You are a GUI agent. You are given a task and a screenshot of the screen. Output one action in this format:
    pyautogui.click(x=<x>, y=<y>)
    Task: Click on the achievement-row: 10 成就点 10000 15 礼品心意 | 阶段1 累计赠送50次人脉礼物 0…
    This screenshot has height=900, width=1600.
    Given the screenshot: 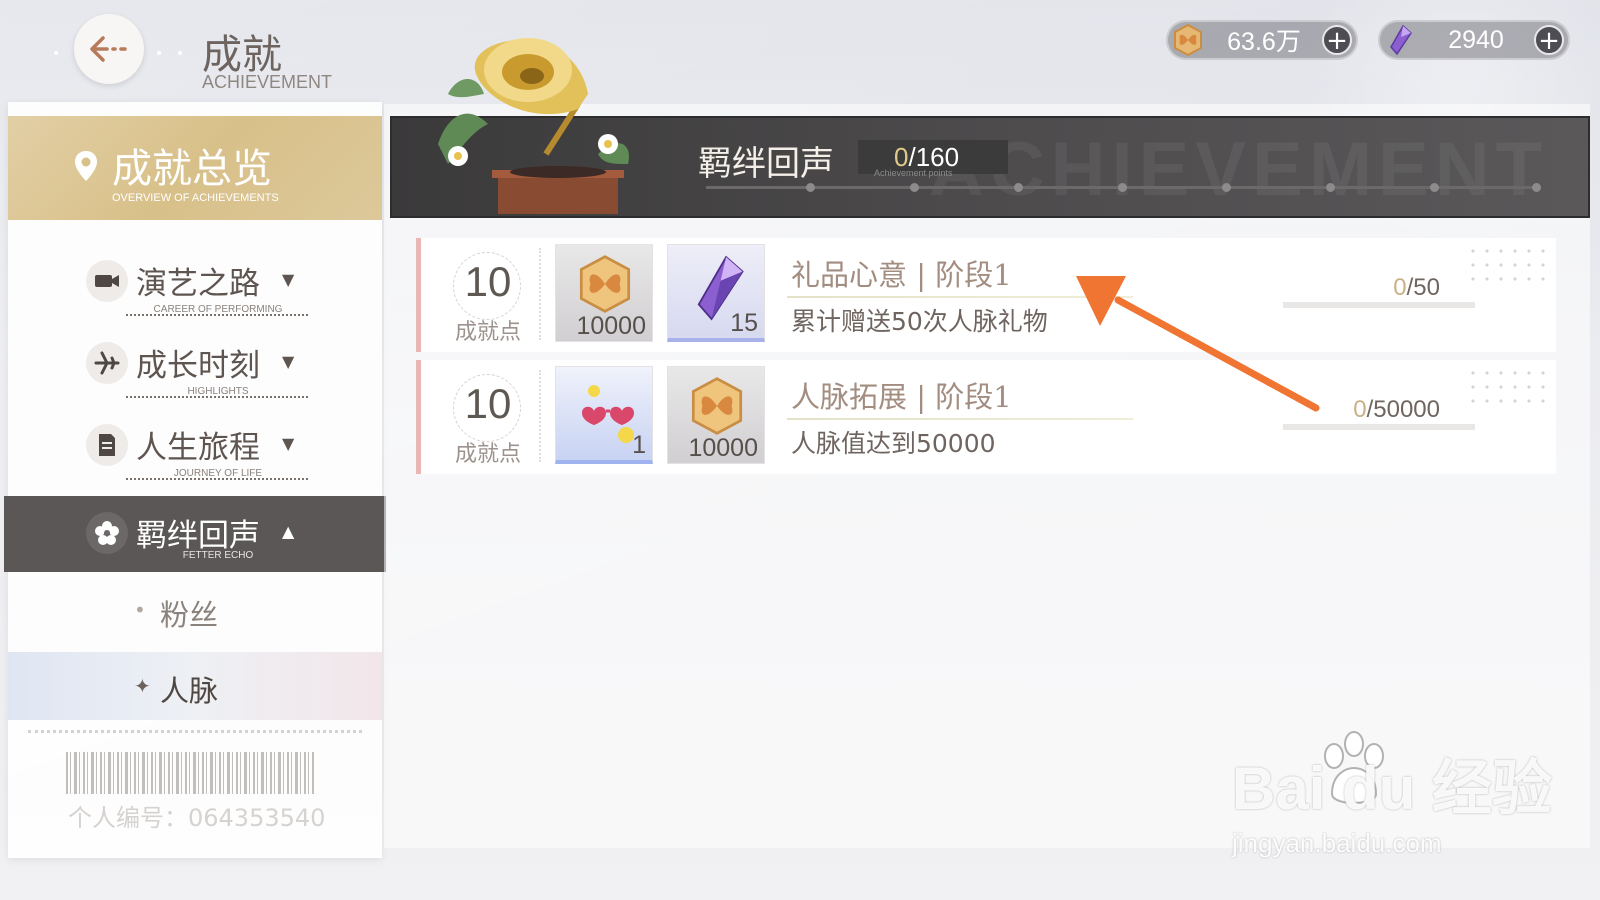 What is the action you would take?
    pyautogui.click(x=986, y=295)
    